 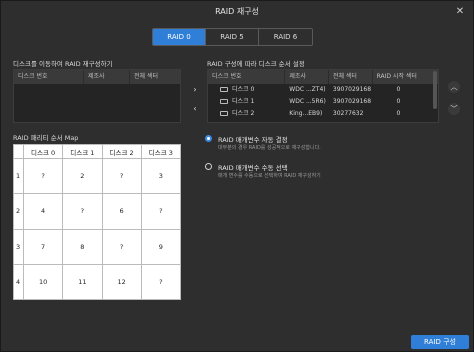 I want to click on map-corner, so click(x=18, y=151).